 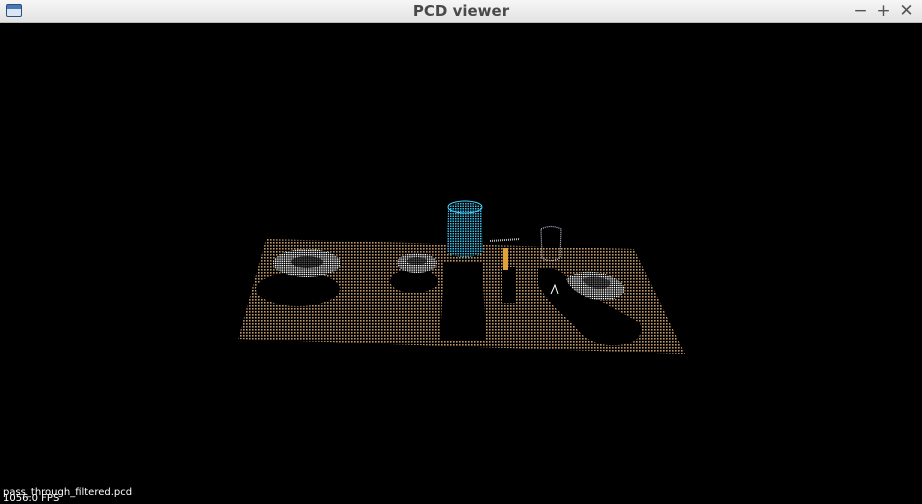 I want to click on tool-shadow, so click(x=509, y=285).